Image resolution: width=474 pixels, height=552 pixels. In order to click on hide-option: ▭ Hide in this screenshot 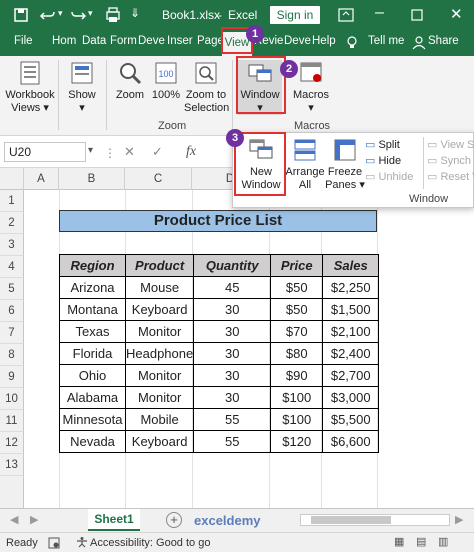, I will do `click(389, 161)`.